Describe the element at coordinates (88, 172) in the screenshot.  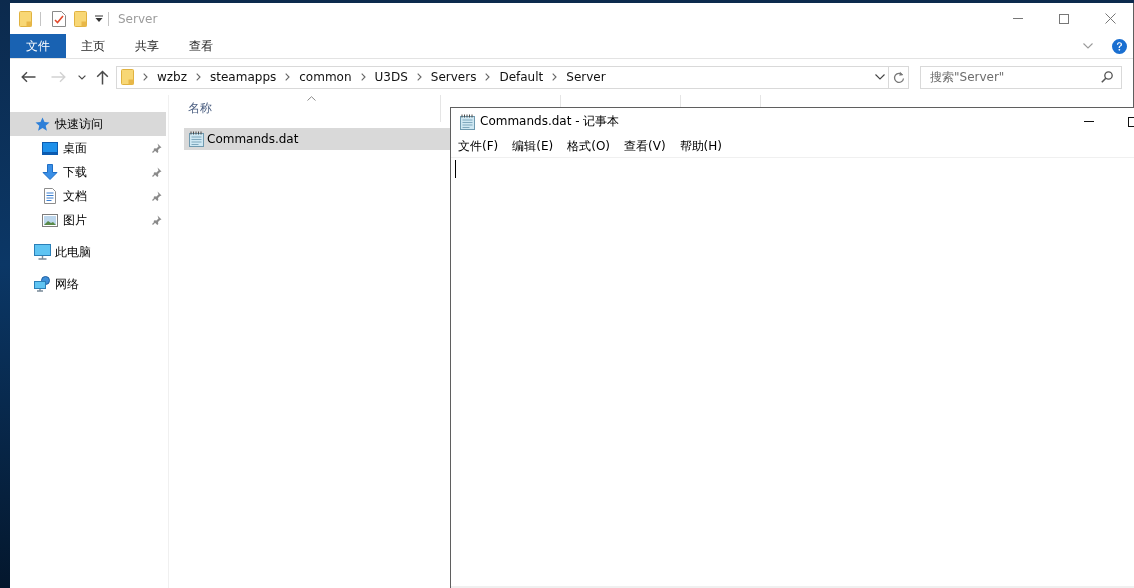
I see `nav-item: 下载` at that location.